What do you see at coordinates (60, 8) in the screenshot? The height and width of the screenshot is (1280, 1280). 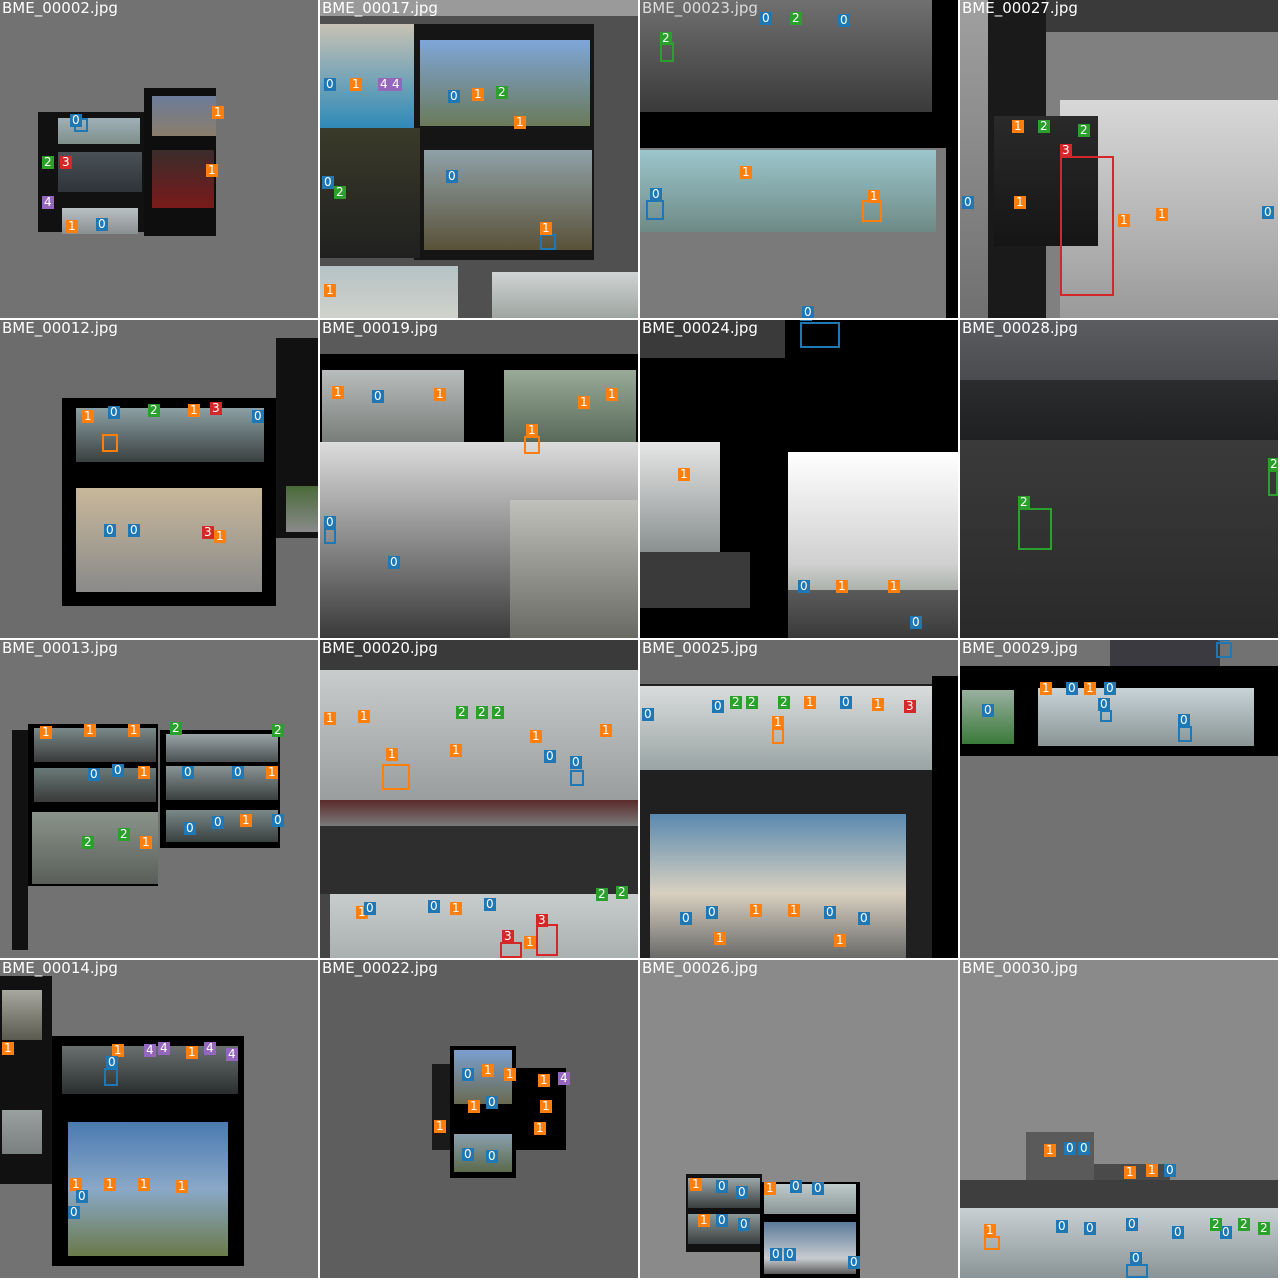 I see `tile-filename: BME_00002.jpg` at bounding box center [60, 8].